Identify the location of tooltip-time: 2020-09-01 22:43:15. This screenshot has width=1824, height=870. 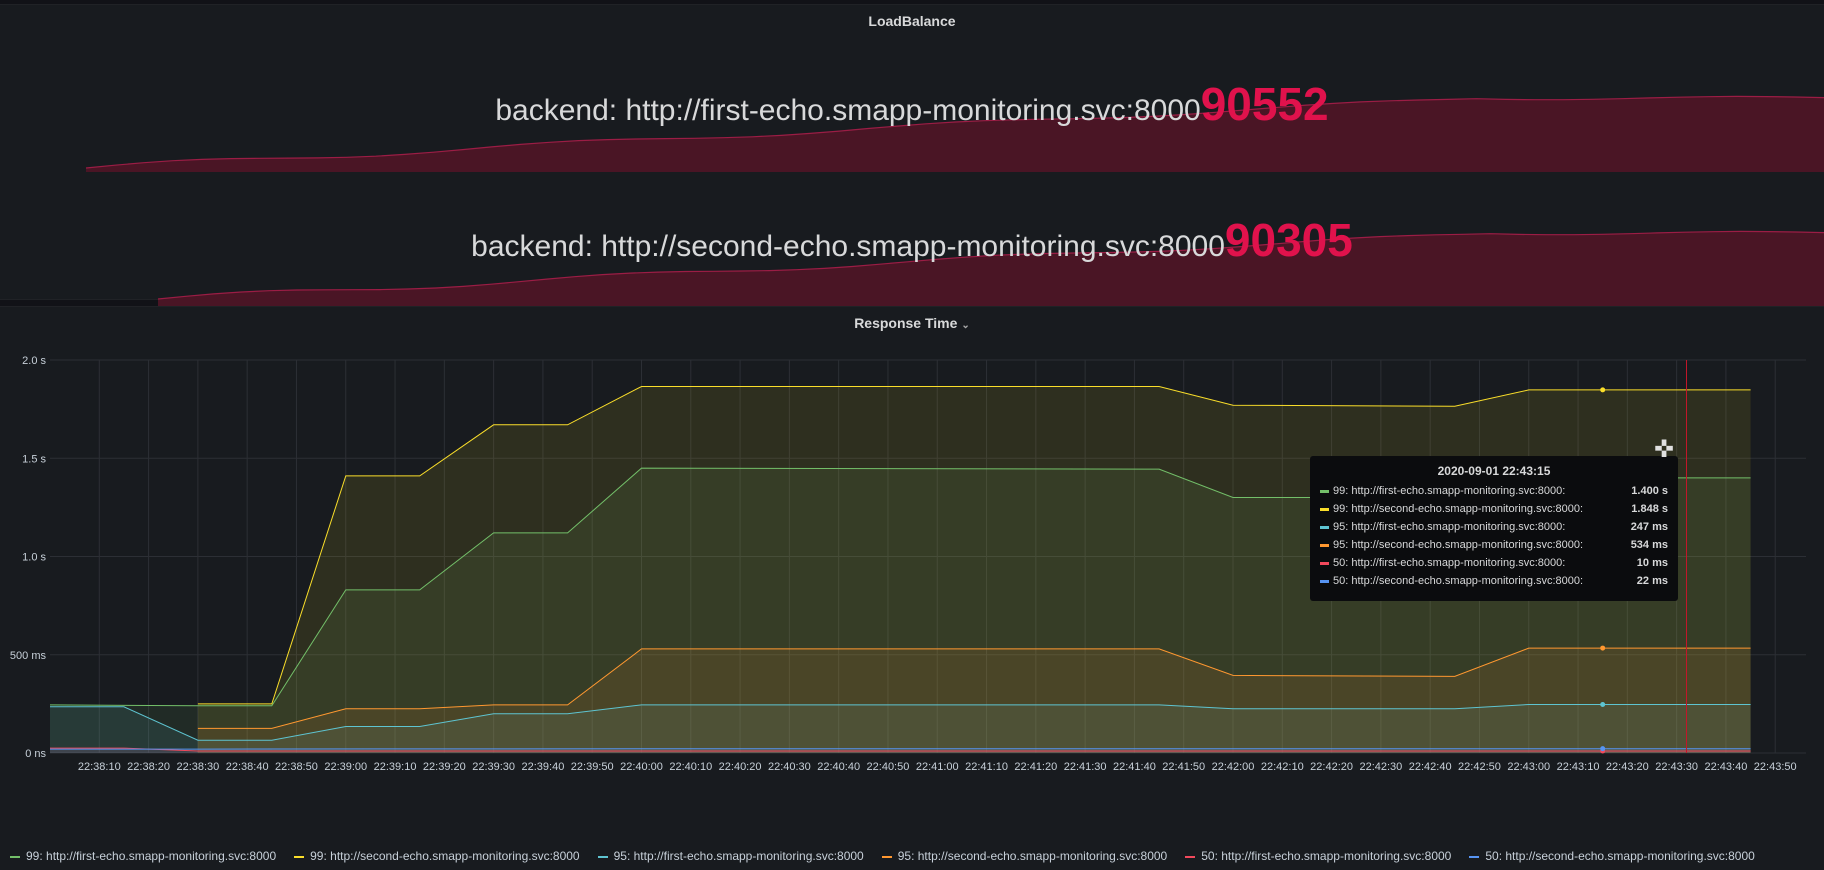
(1494, 471).